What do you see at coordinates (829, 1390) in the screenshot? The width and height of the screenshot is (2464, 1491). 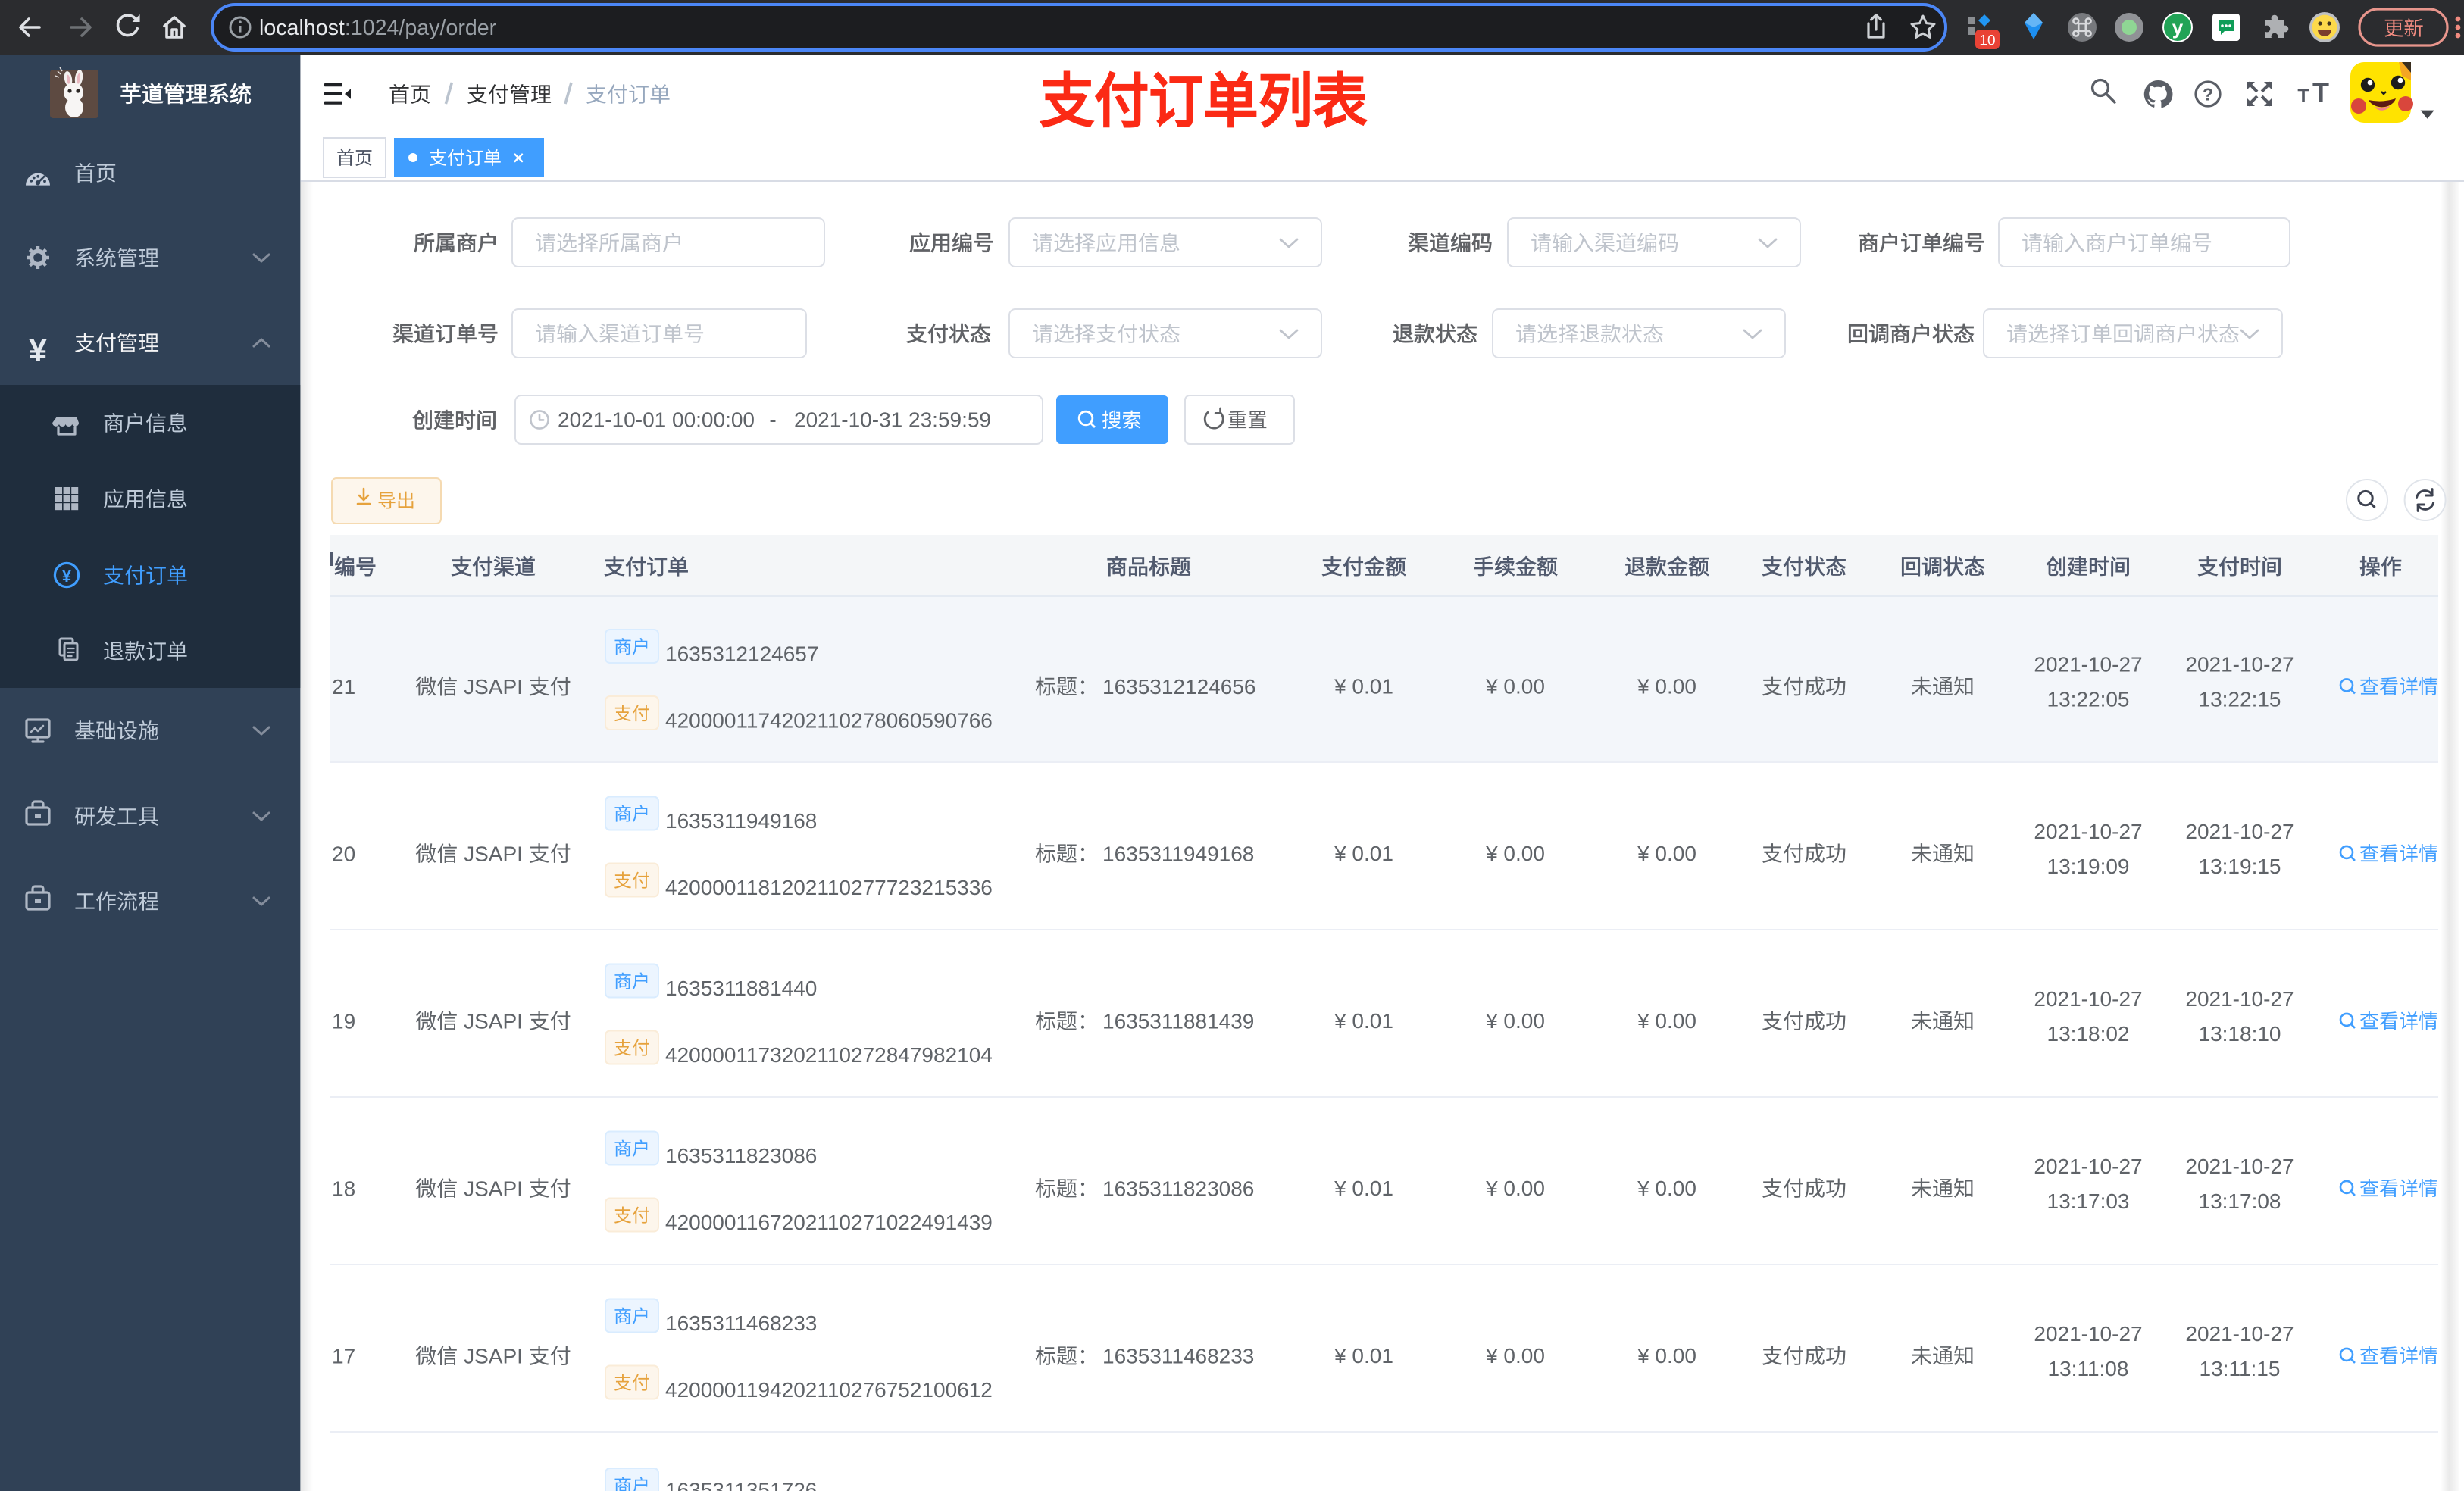 I see `svg-text: 4200001194202110276752100612` at bounding box center [829, 1390].